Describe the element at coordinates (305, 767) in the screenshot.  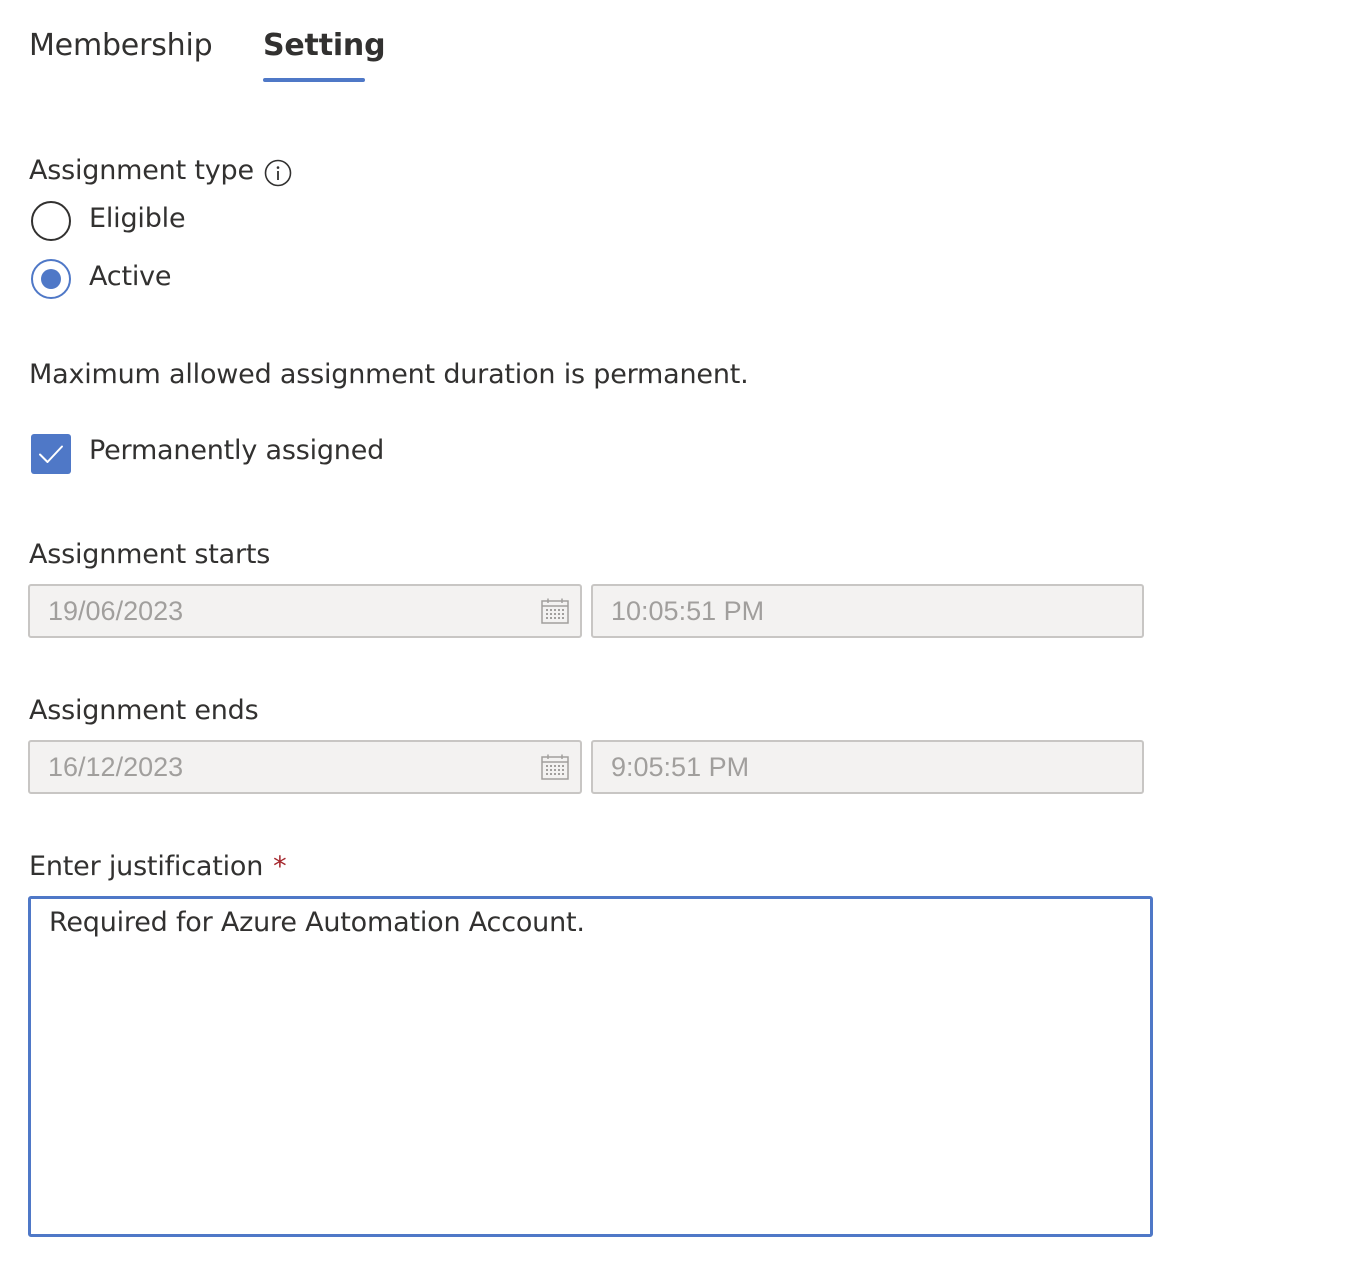
I see `assignment-ends-date-input: 16/12/2023` at that location.